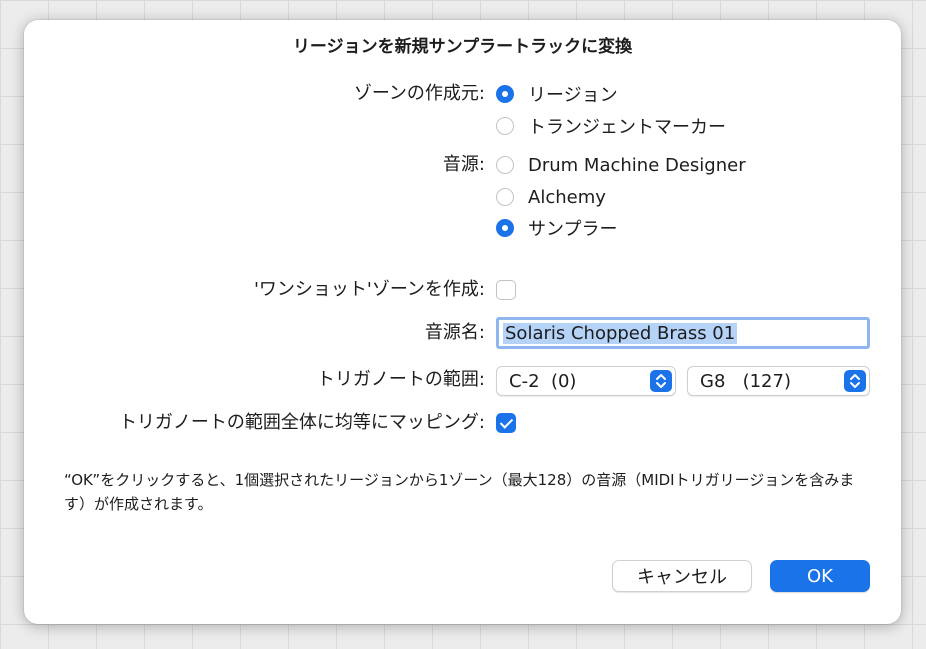  What do you see at coordinates (462, 47) in the screenshot?
I see `dialog-title: リージョンを新規サンプラートラックに変換` at bounding box center [462, 47].